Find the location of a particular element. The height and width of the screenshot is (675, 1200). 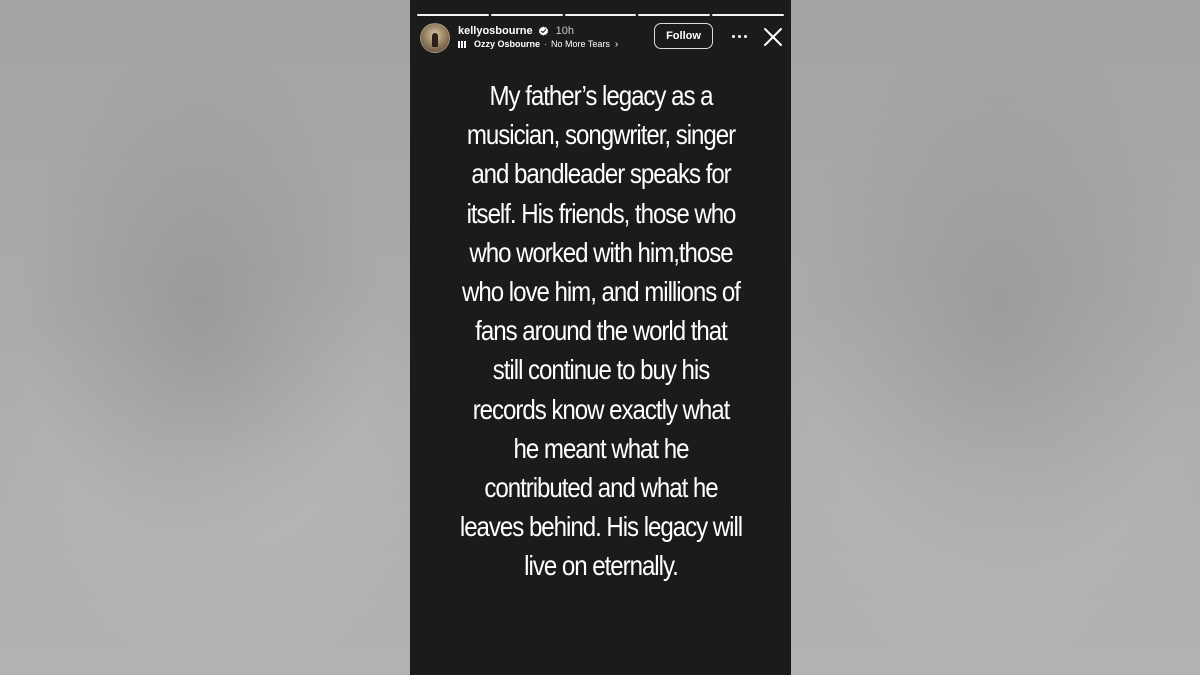

story-text-line: who worked with him,those is located at coordinates (601, 252).